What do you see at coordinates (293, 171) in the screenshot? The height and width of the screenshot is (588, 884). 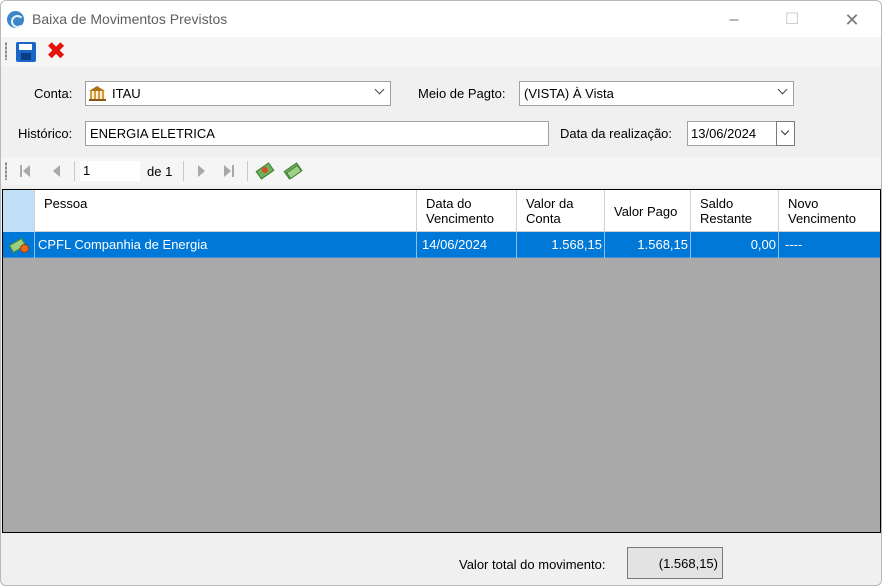 I see `money-icon` at bounding box center [293, 171].